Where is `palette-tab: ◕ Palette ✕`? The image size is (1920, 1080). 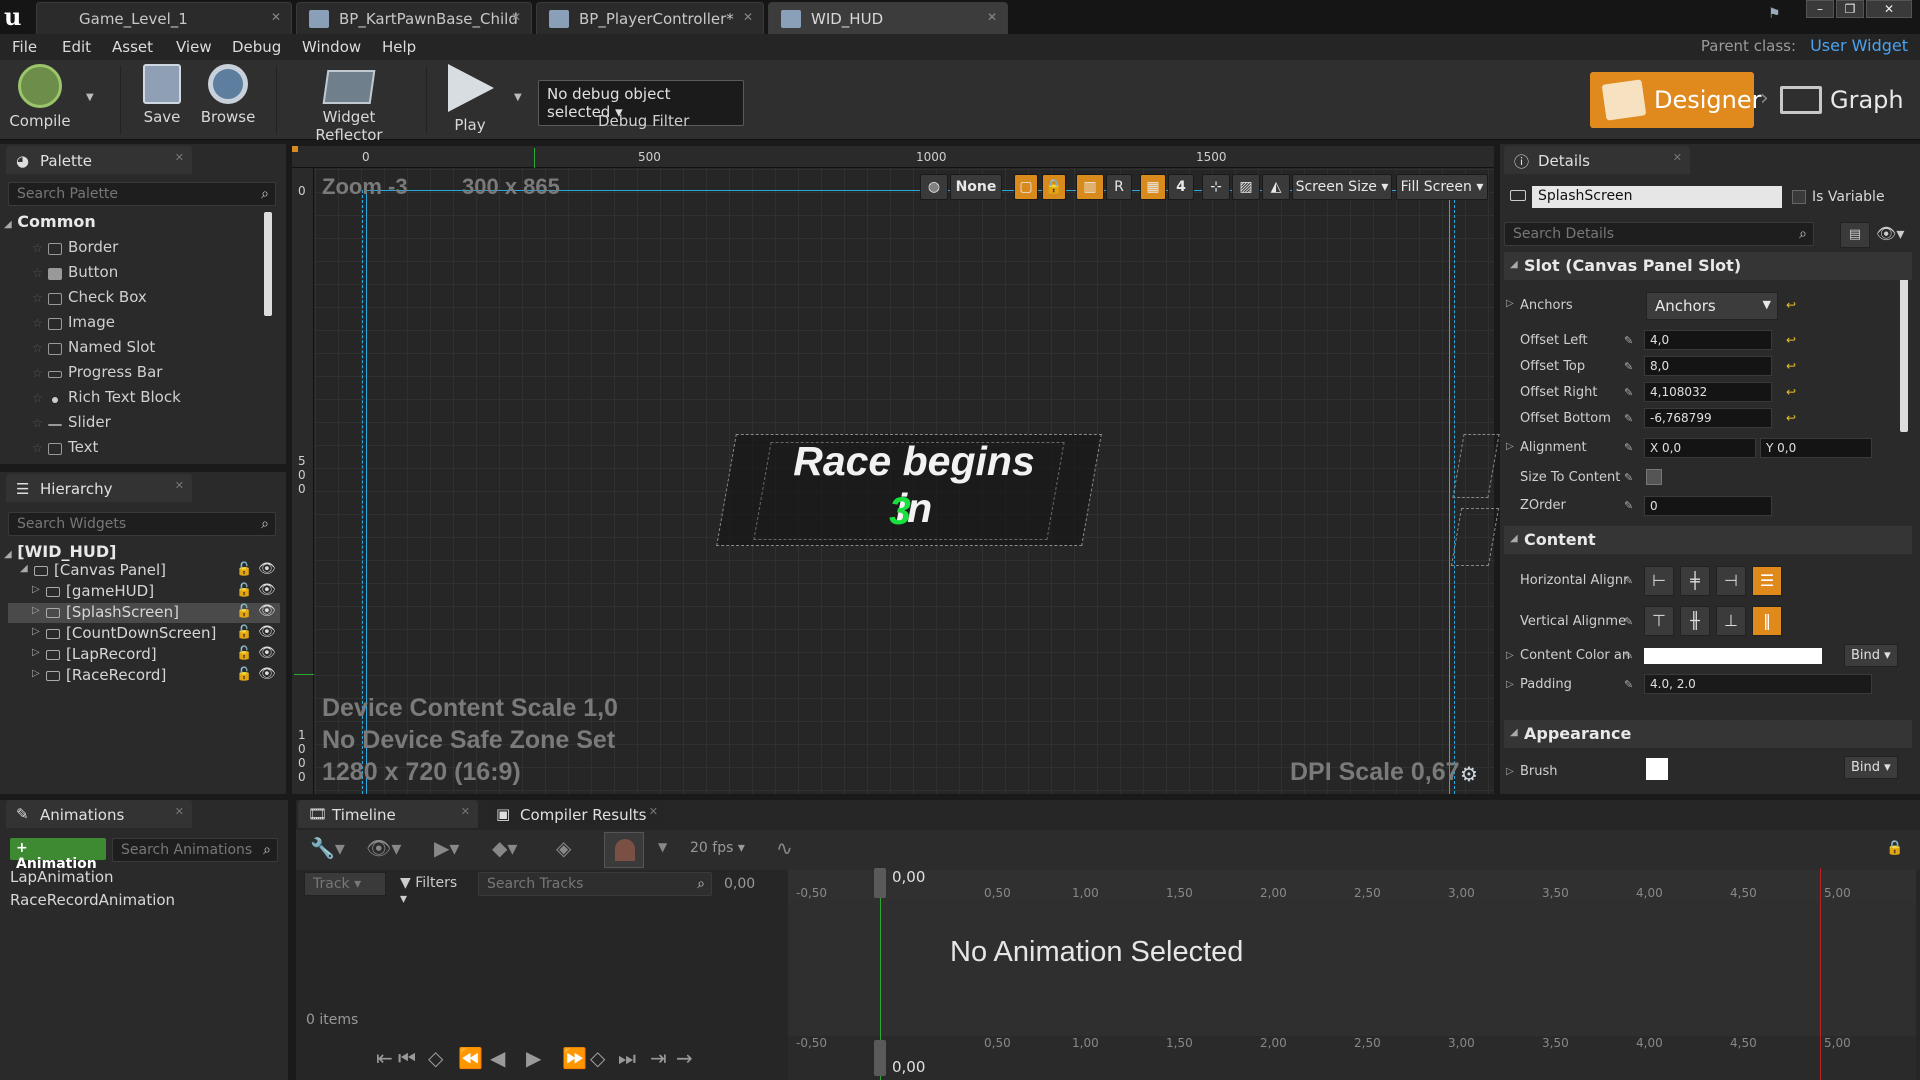 palette-tab: ◕ Palette ✕ is located at coordinates (99, 160).